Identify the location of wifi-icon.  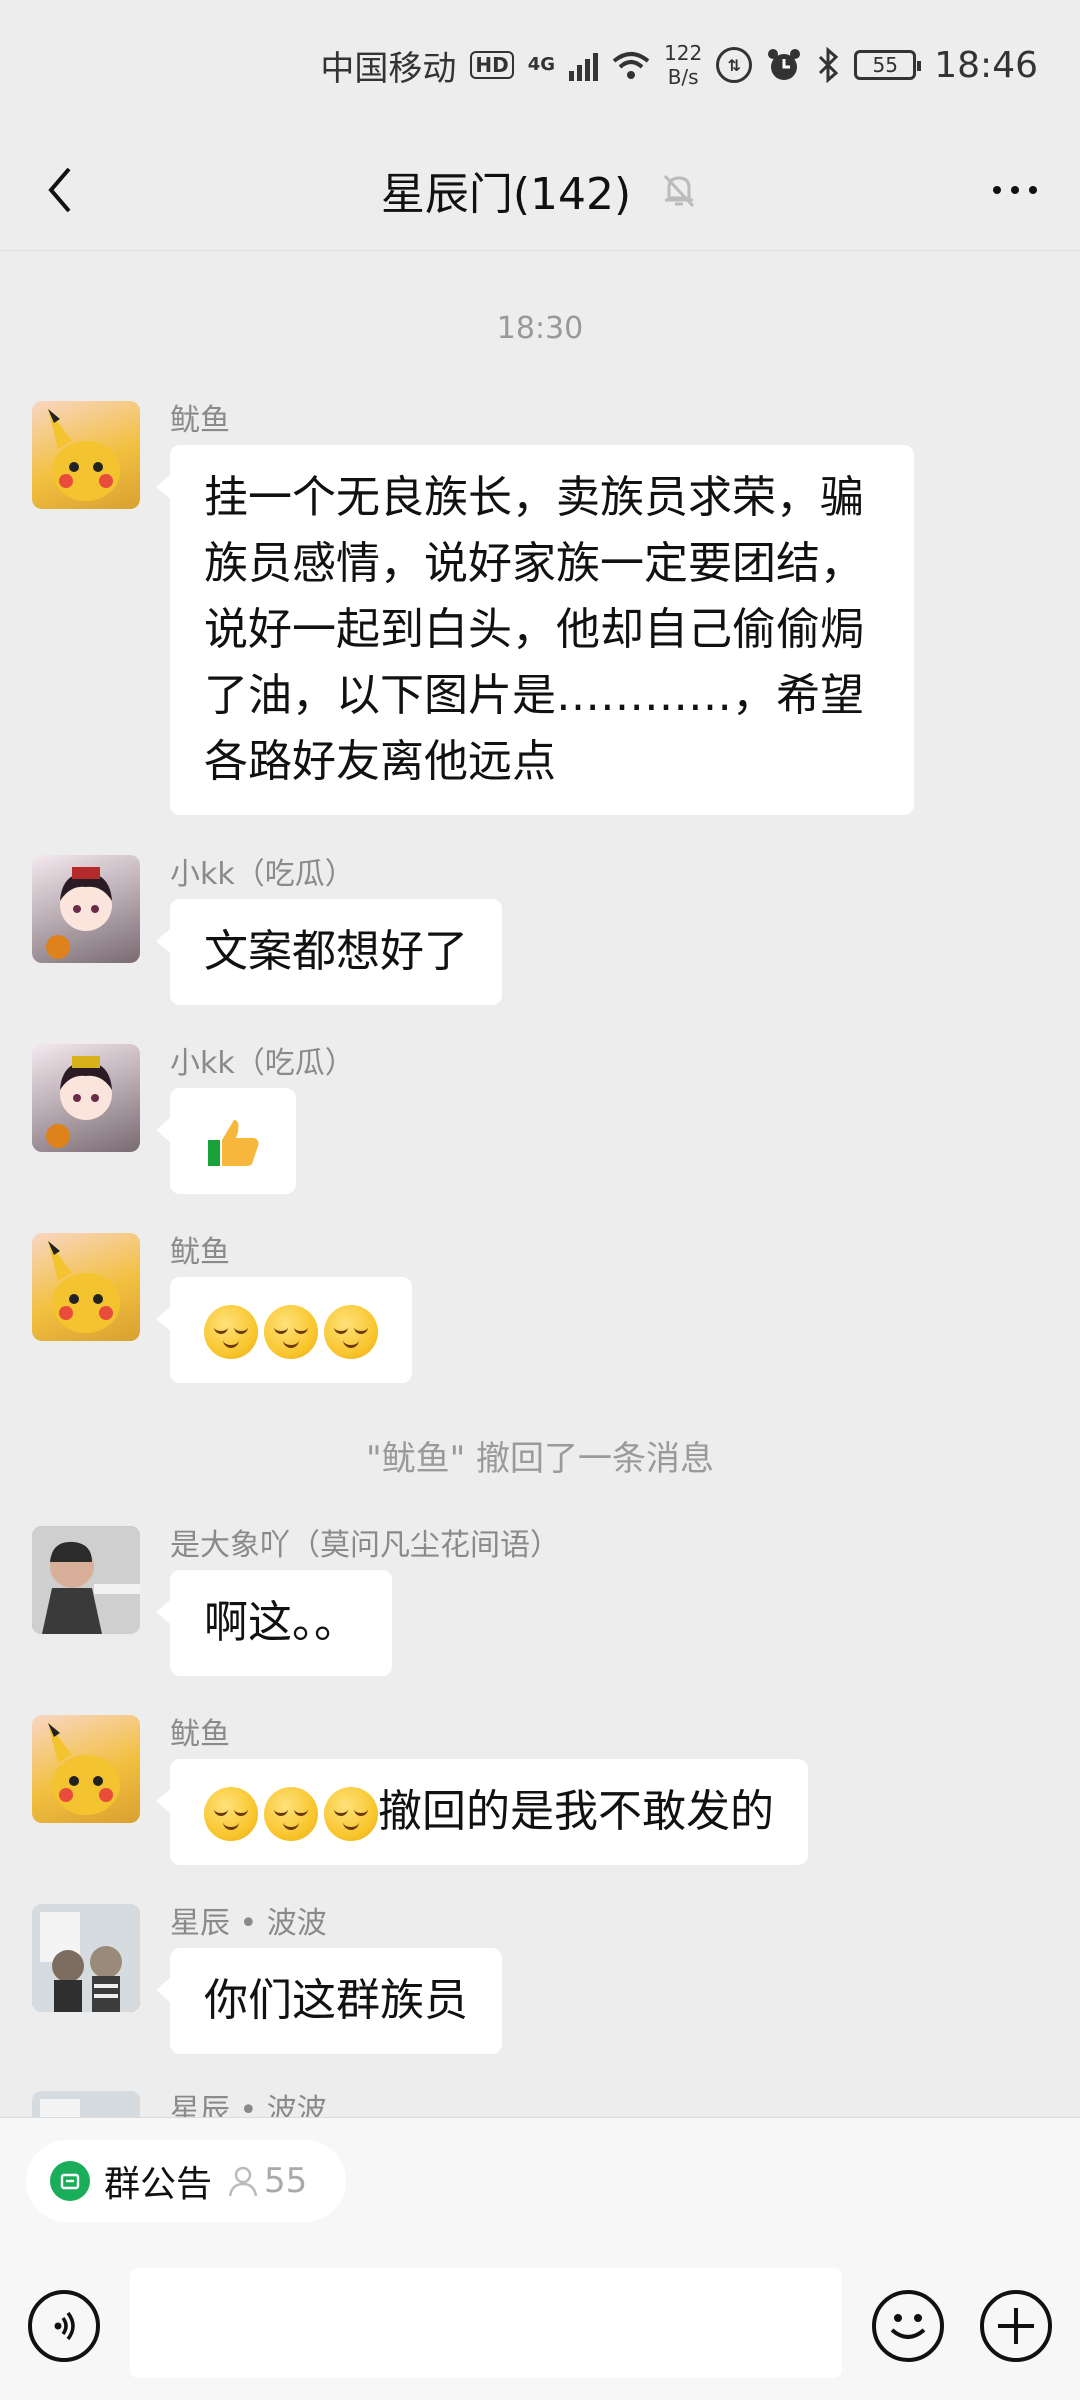
(631, 65).